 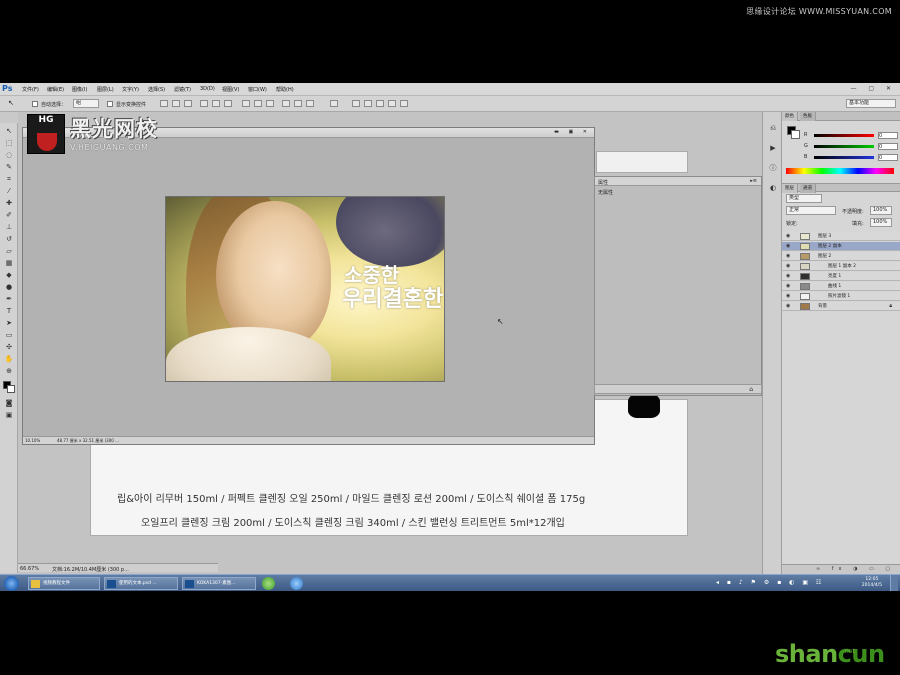 I want to click on browser-icon, so click(x=296, y=583).